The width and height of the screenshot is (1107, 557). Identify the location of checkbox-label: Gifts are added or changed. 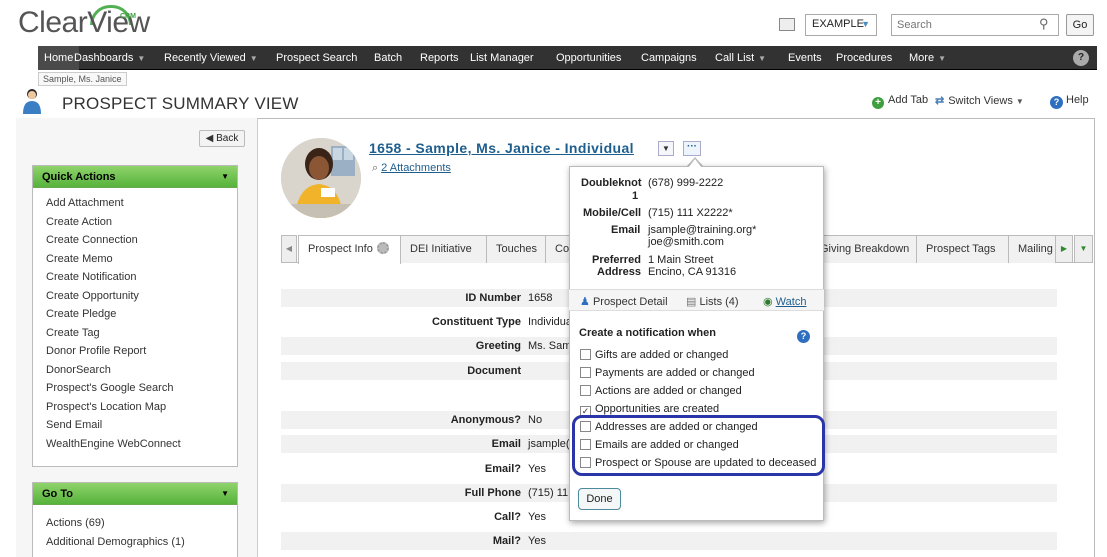
(662, 355).